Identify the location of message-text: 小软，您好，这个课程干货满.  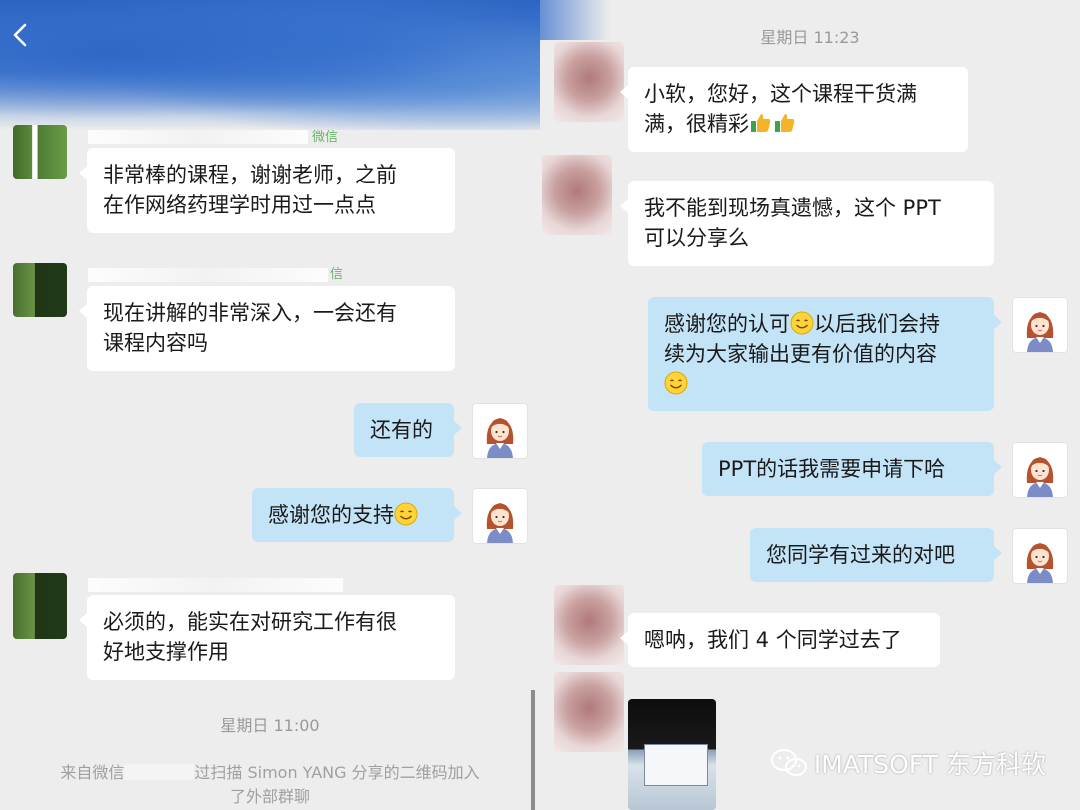
(780, 94).